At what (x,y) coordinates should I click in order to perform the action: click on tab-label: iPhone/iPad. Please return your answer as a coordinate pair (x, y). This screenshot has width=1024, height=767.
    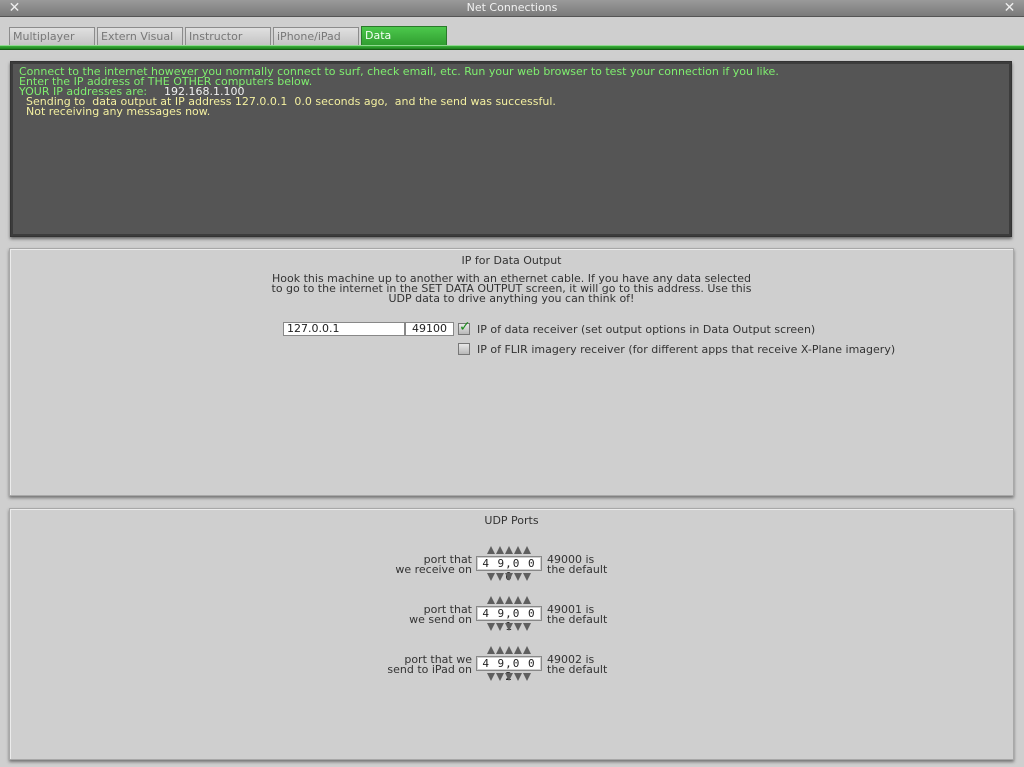
    Looking at the image, I should click on (309, 36).